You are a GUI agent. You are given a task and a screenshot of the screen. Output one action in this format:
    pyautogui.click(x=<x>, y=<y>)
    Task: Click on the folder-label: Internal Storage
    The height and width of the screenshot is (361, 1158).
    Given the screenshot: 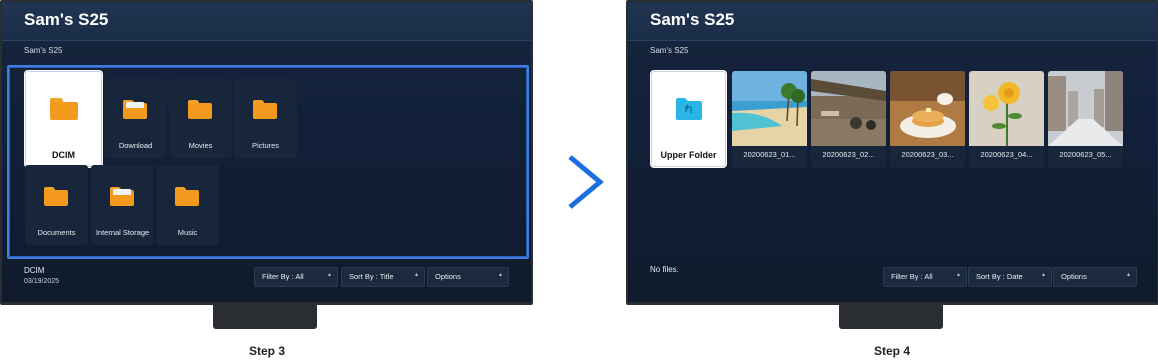 What is the action you would take?
    pyautogui.click(x=122, y=232)
    